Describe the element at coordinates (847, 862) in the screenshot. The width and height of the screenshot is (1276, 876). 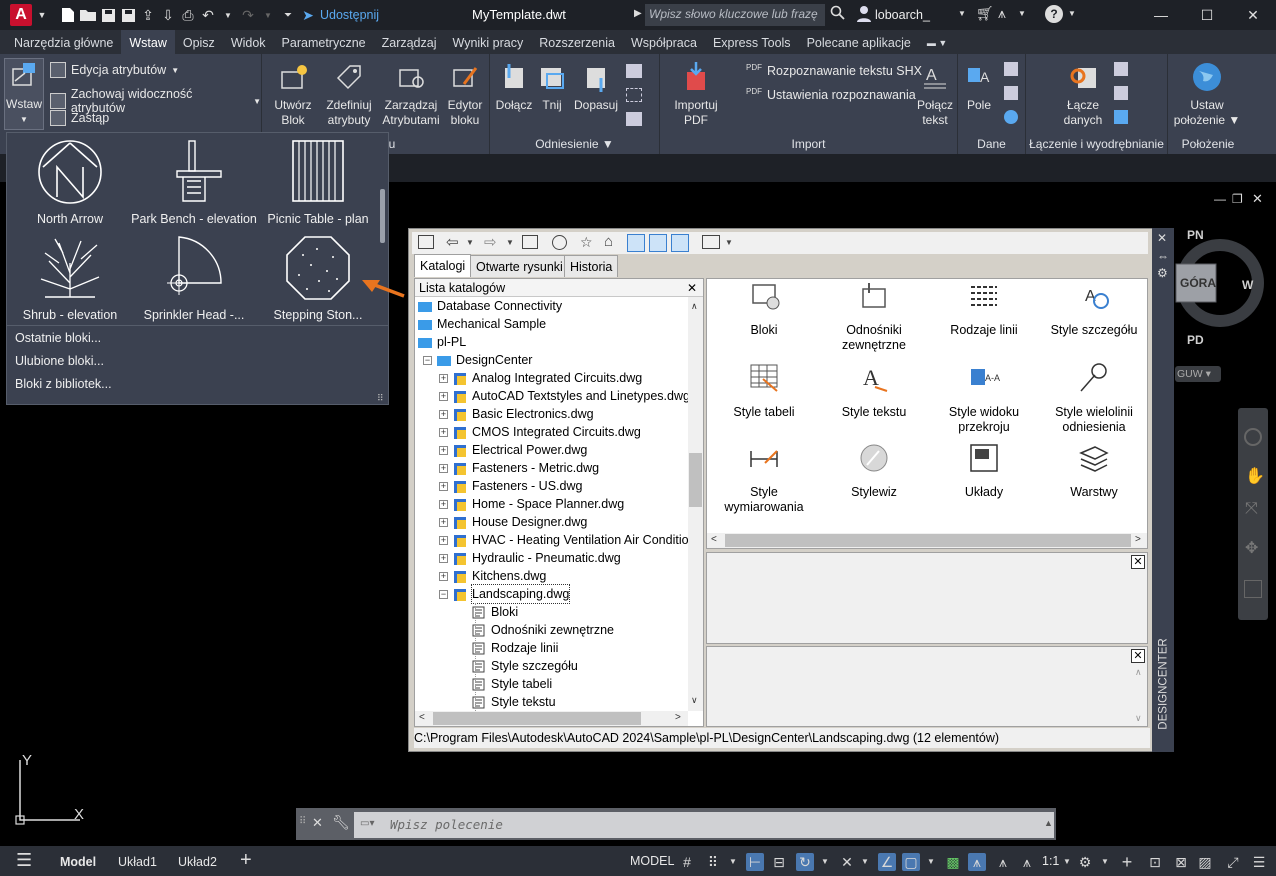
I see `isodraft-icon: ✕` at that location.